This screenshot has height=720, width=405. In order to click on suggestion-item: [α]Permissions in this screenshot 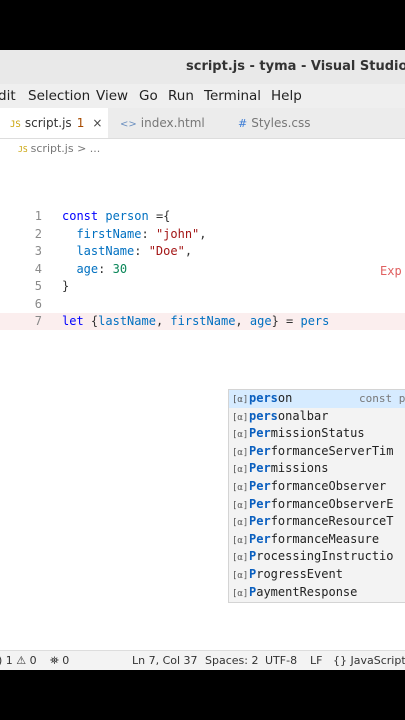, I will do `click(317, 469)`.